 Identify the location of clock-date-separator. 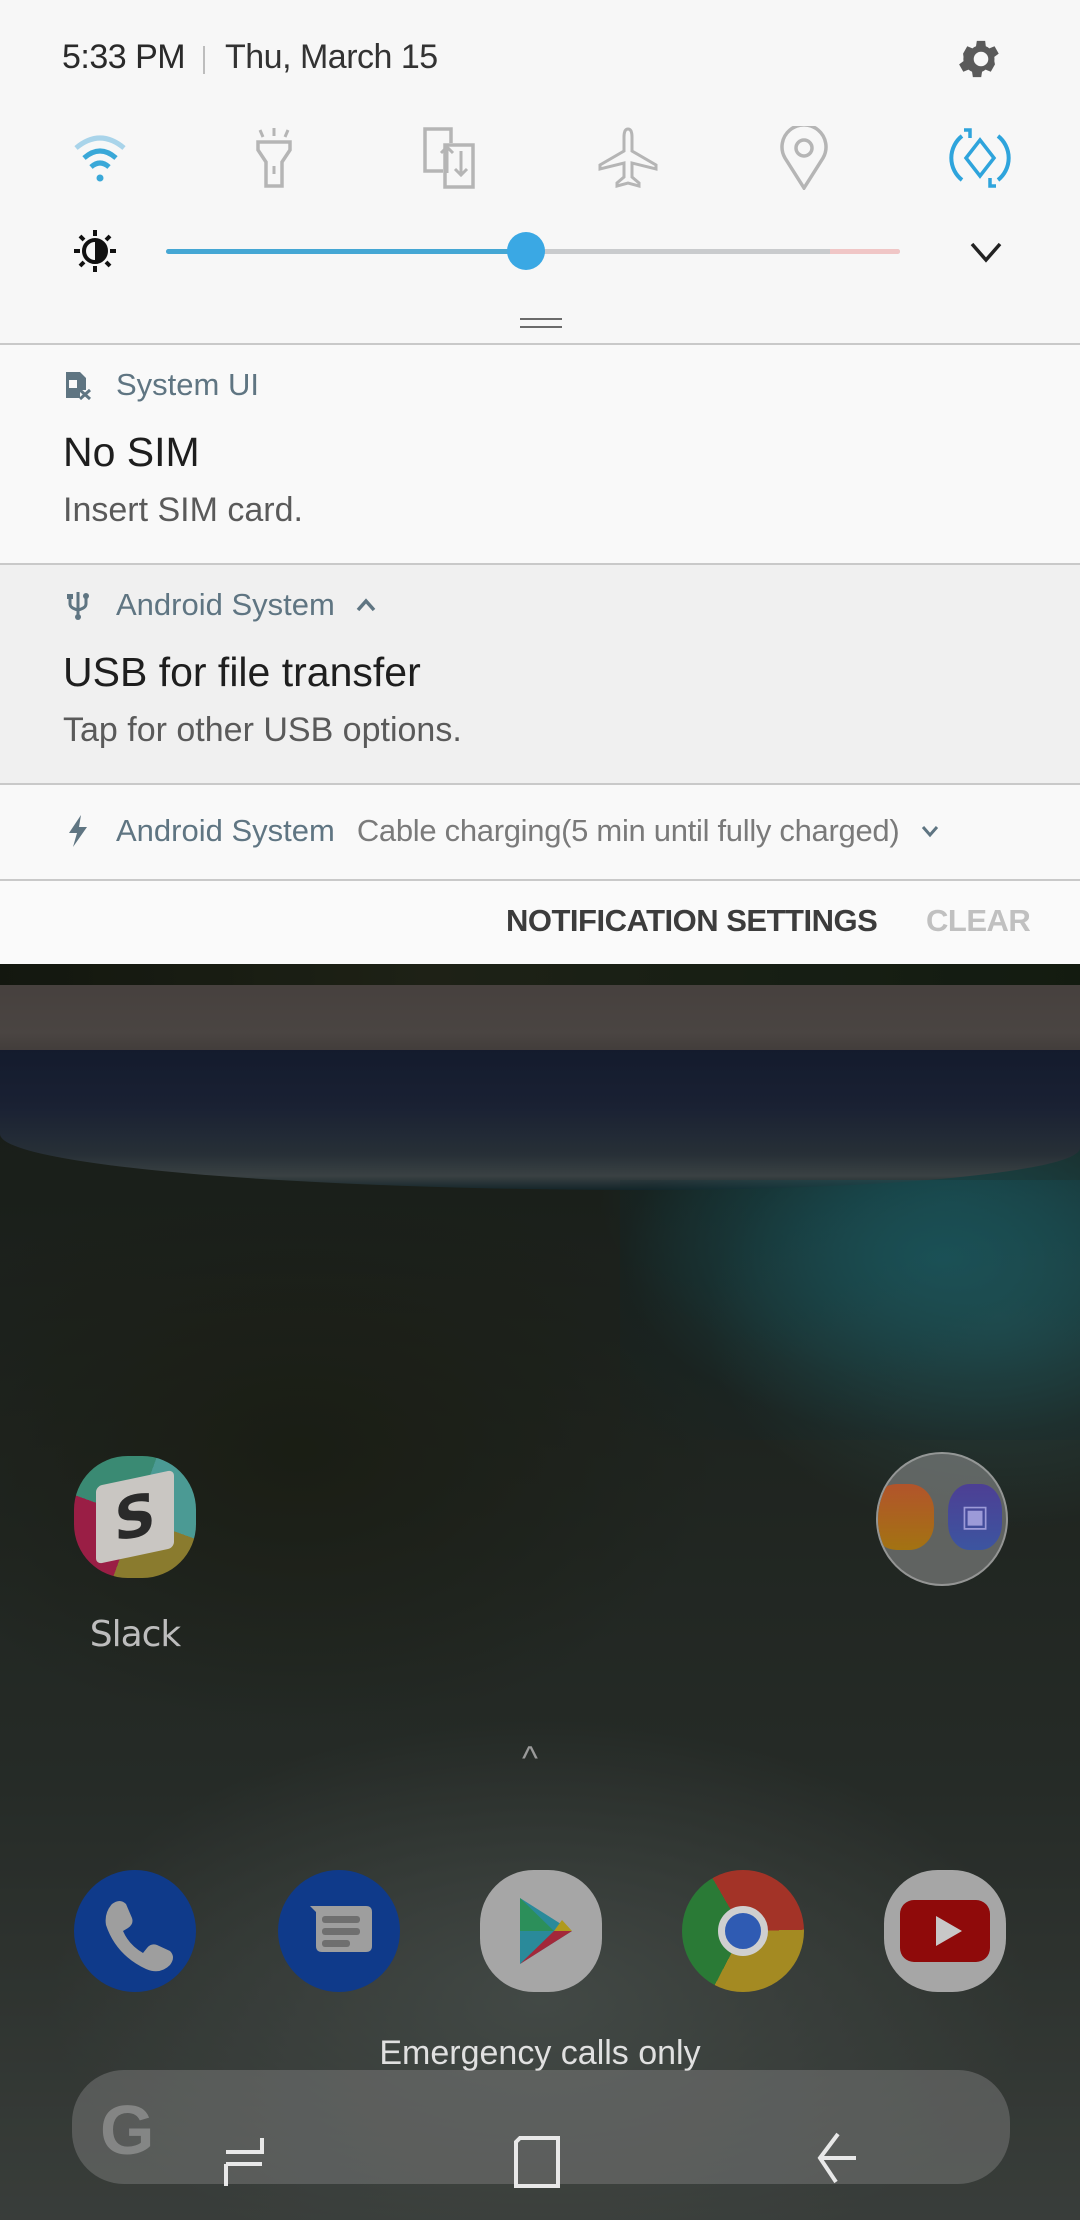
(204, 60).